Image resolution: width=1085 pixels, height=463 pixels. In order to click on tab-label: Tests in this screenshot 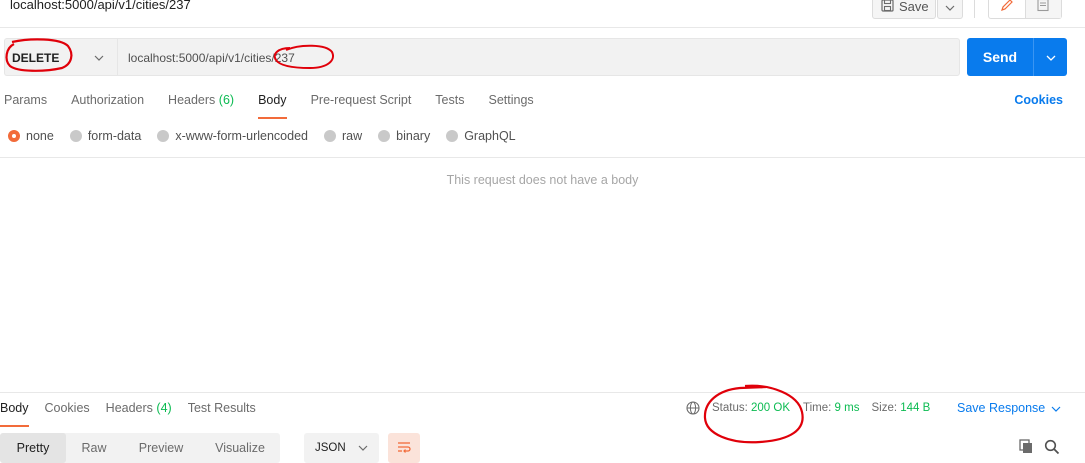, I will do `click(450, 100)`.